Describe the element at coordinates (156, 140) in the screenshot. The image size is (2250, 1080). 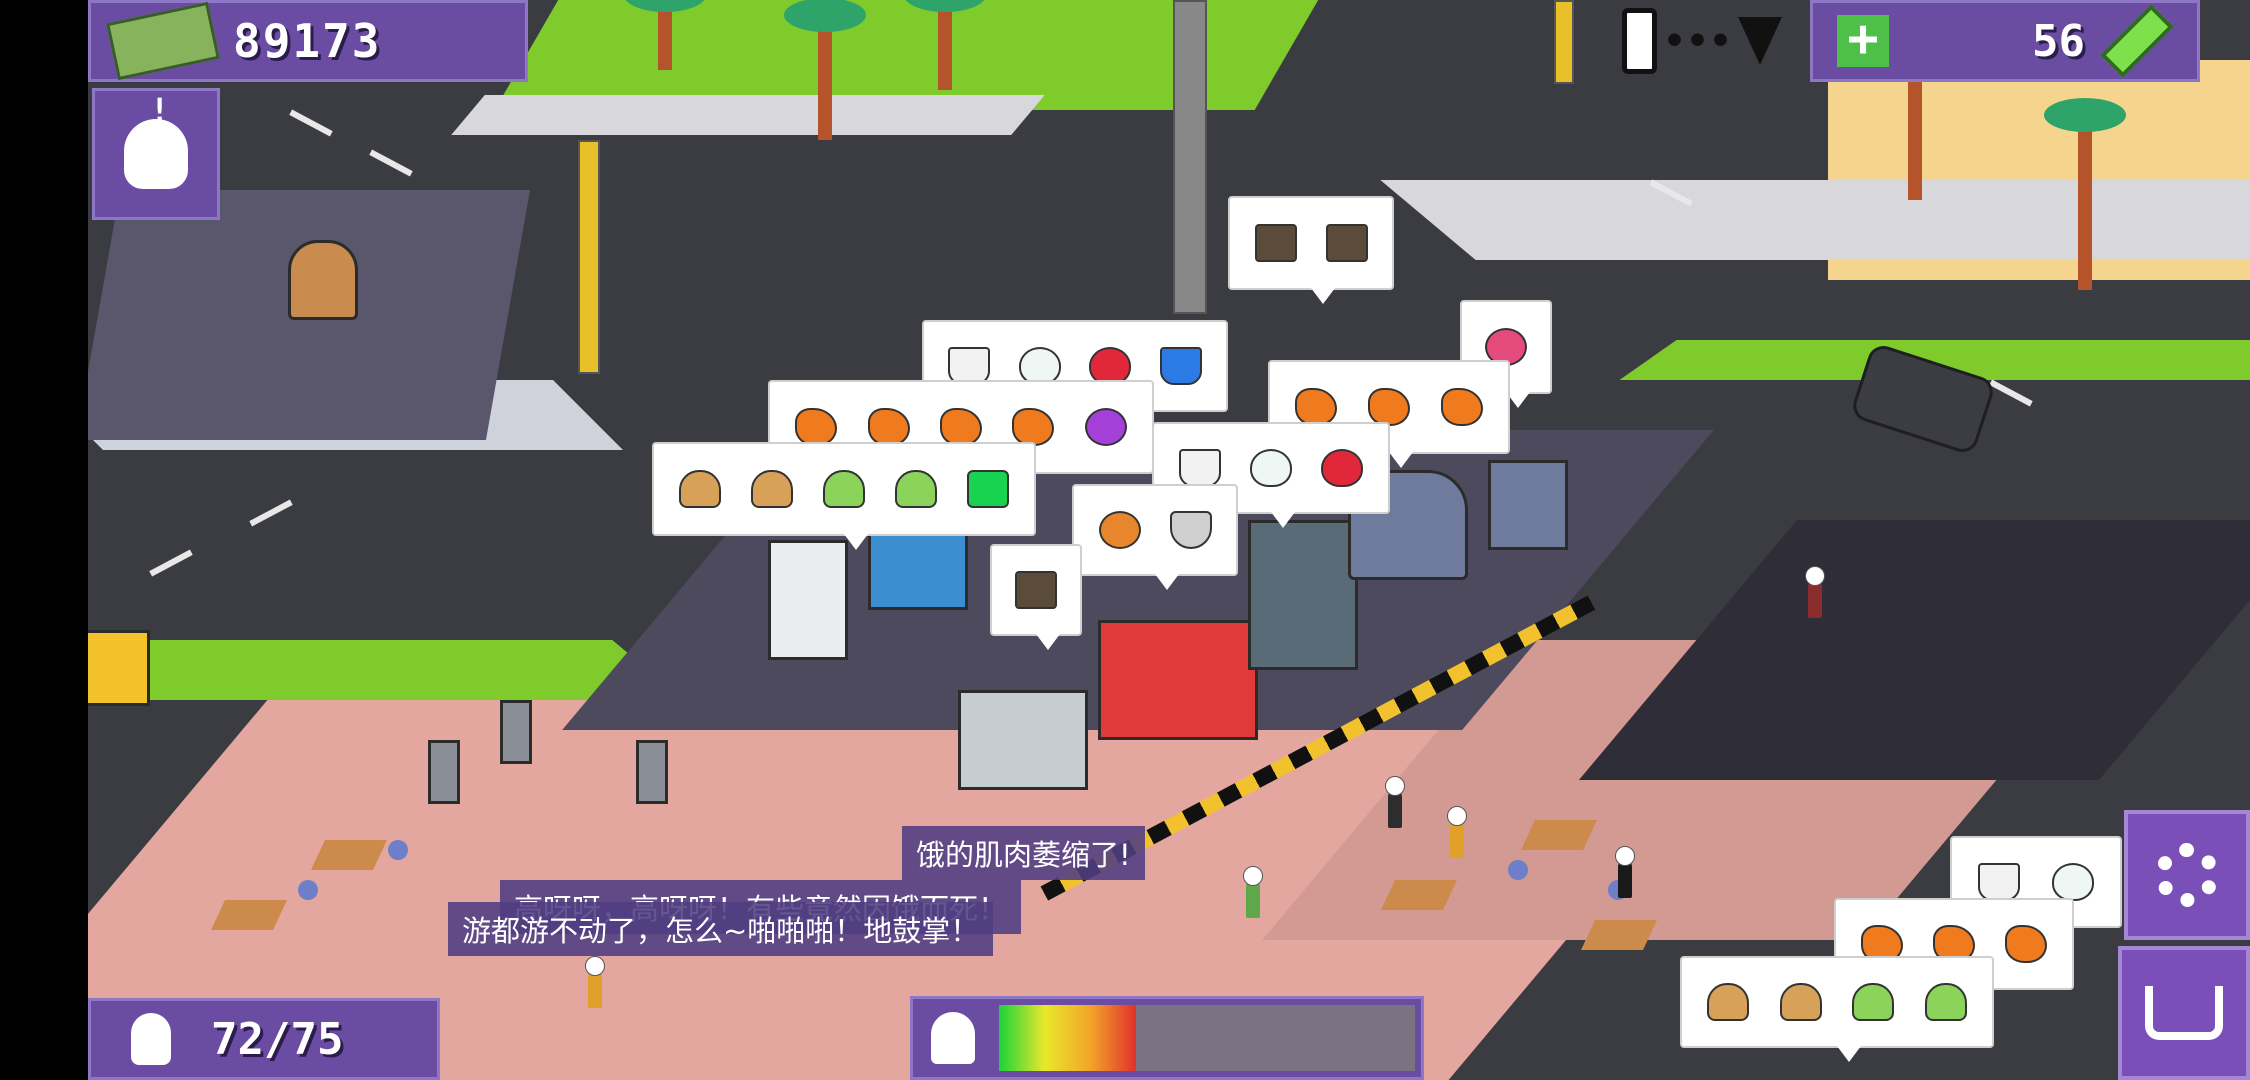
I see `alert-avatar-icon: !` at that location.